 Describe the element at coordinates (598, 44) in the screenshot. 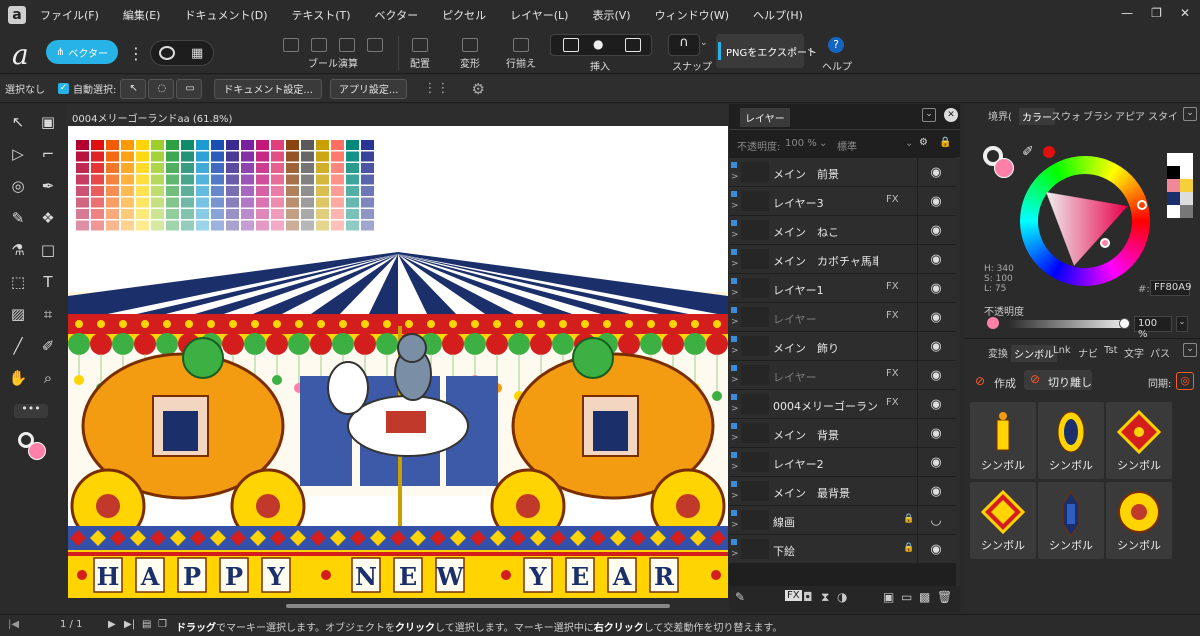

I see `insert-top-icon: ●` at that location.